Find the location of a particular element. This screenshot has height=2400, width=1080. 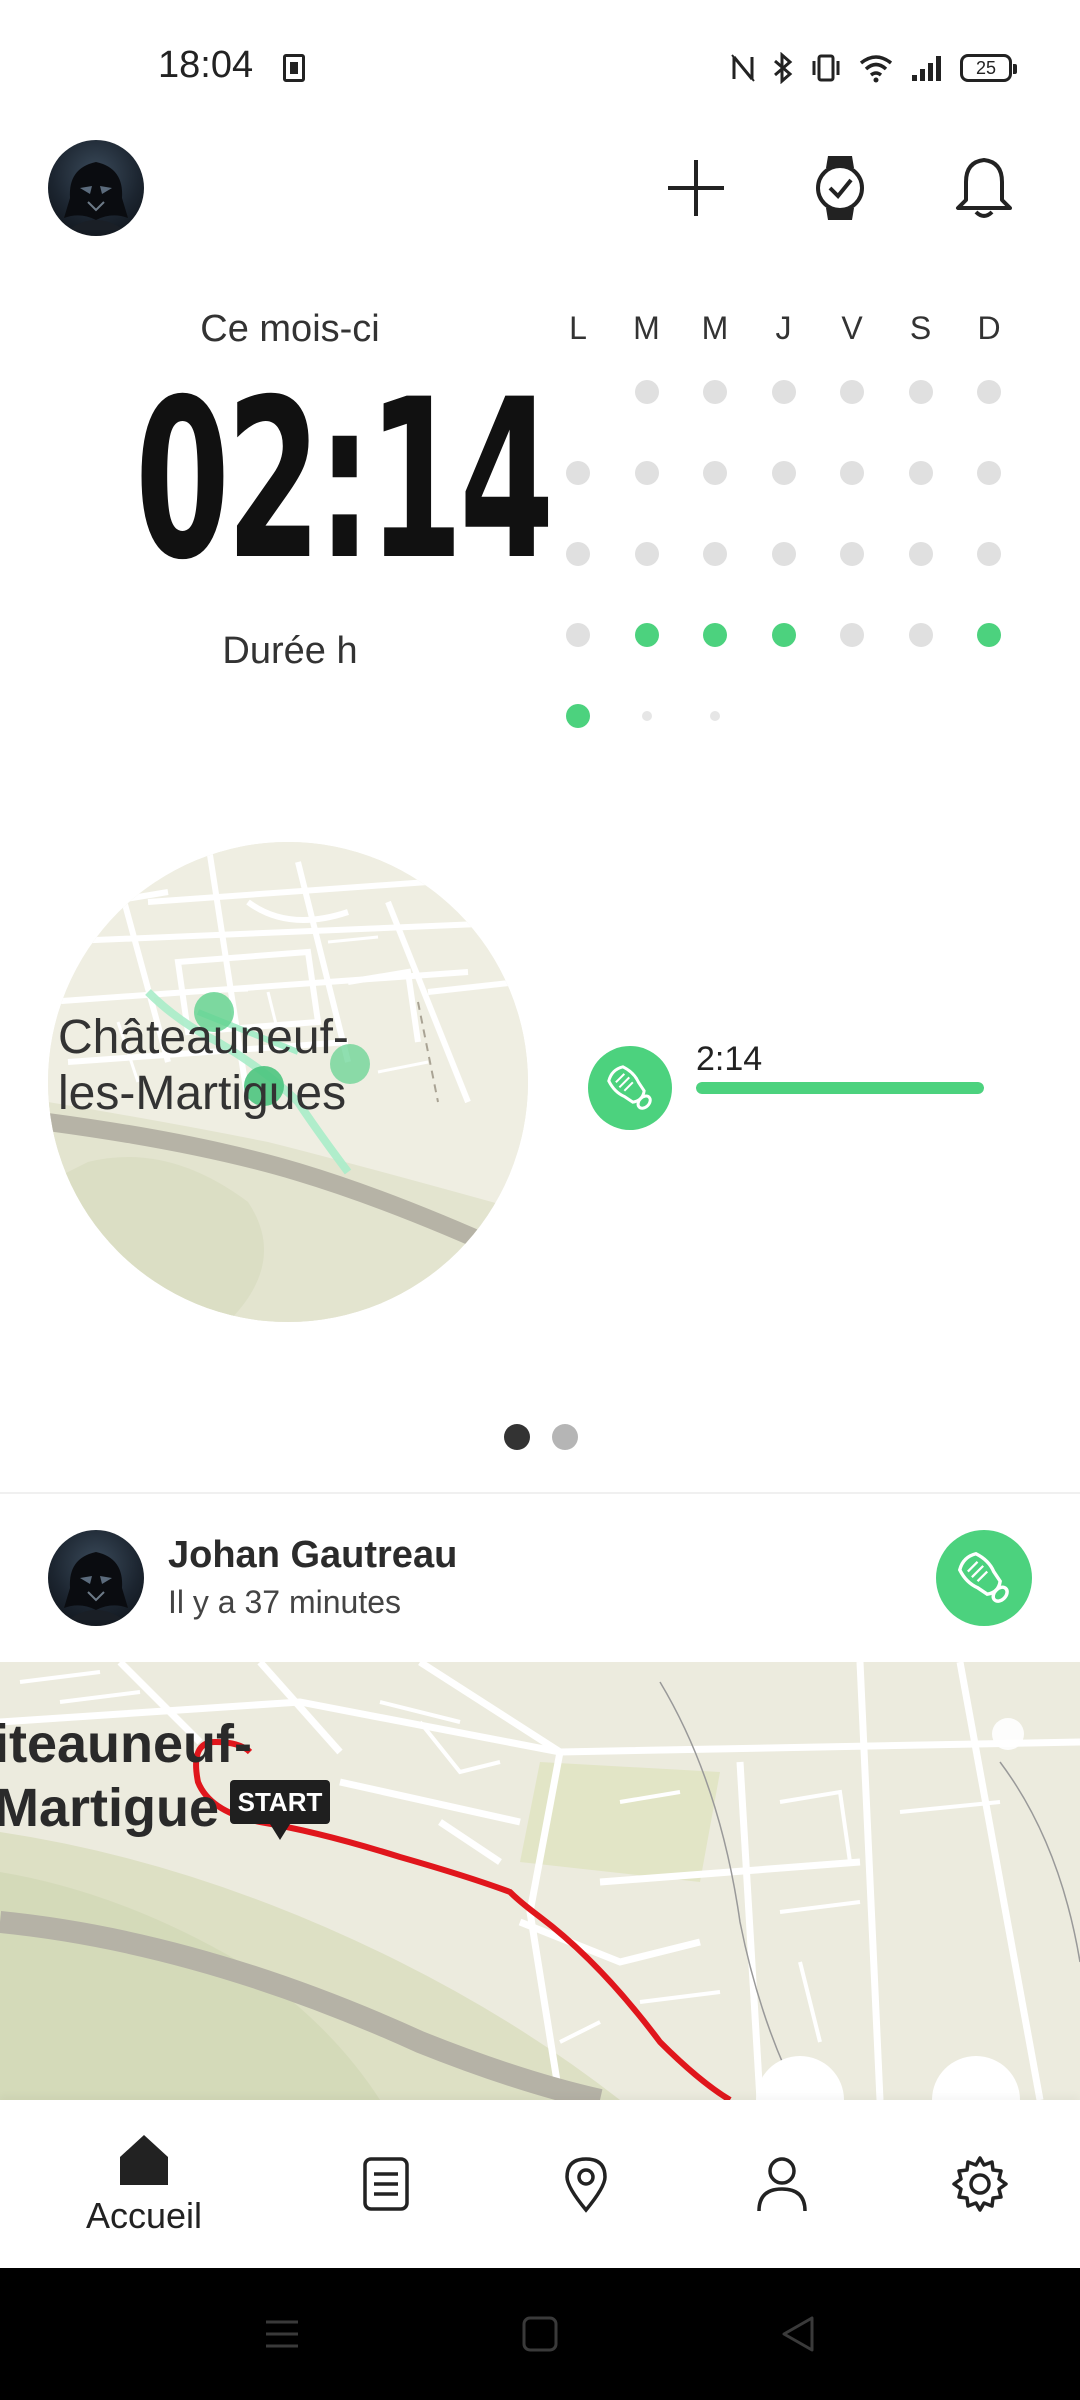

carousel-pager is located at coordinates (540, 1437).